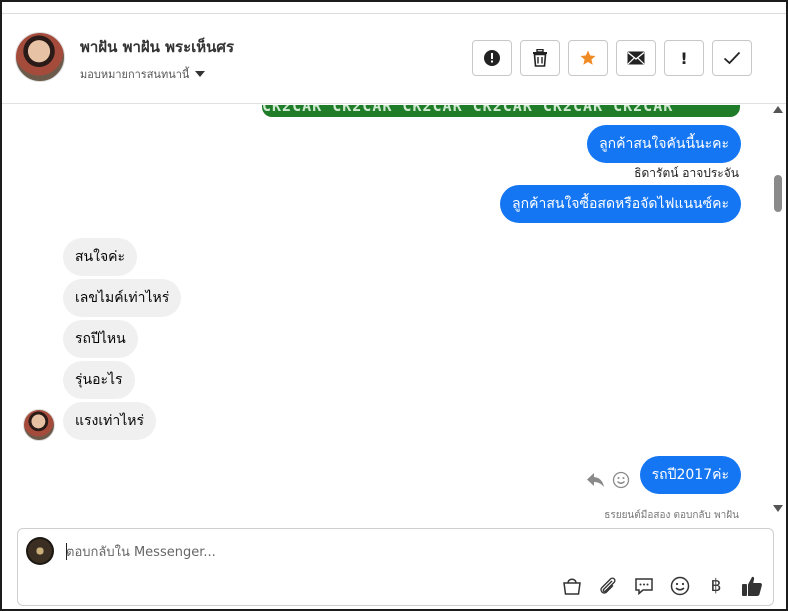  What do you see at coordinates (778, 508) in the screenshot?
I see `scroll-down-arrow` at bounding box center [778, 508].